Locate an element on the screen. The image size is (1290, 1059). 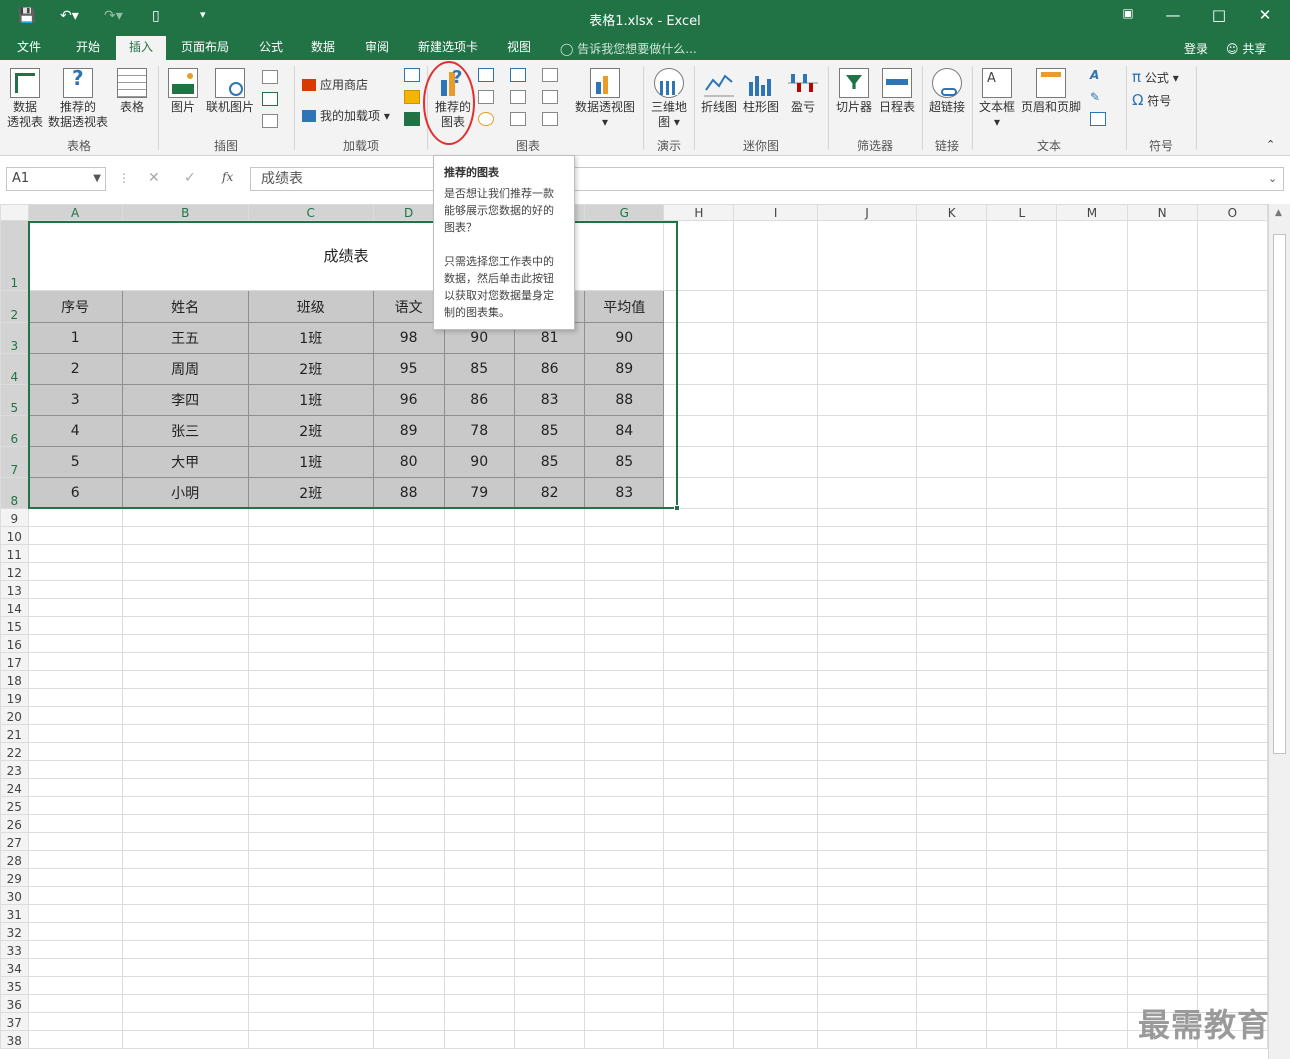
row-header: 15 is located at coordinates (14, 625).